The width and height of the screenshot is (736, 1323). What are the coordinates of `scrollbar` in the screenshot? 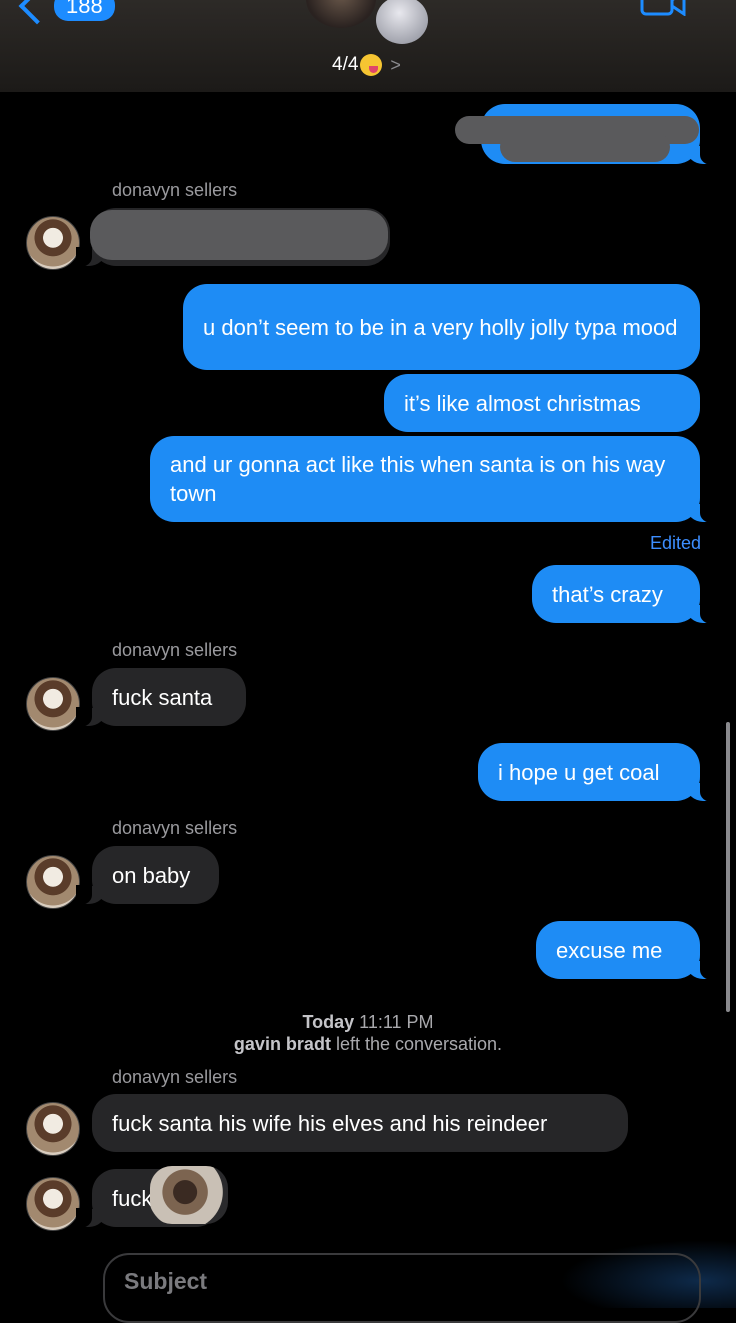 It's located at (728, 867).